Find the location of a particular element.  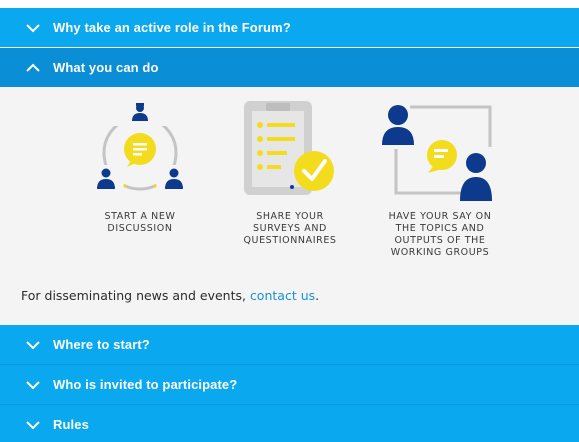

section-header-label: Why take an active role in the Forum? is located at coordinates (172, 27).